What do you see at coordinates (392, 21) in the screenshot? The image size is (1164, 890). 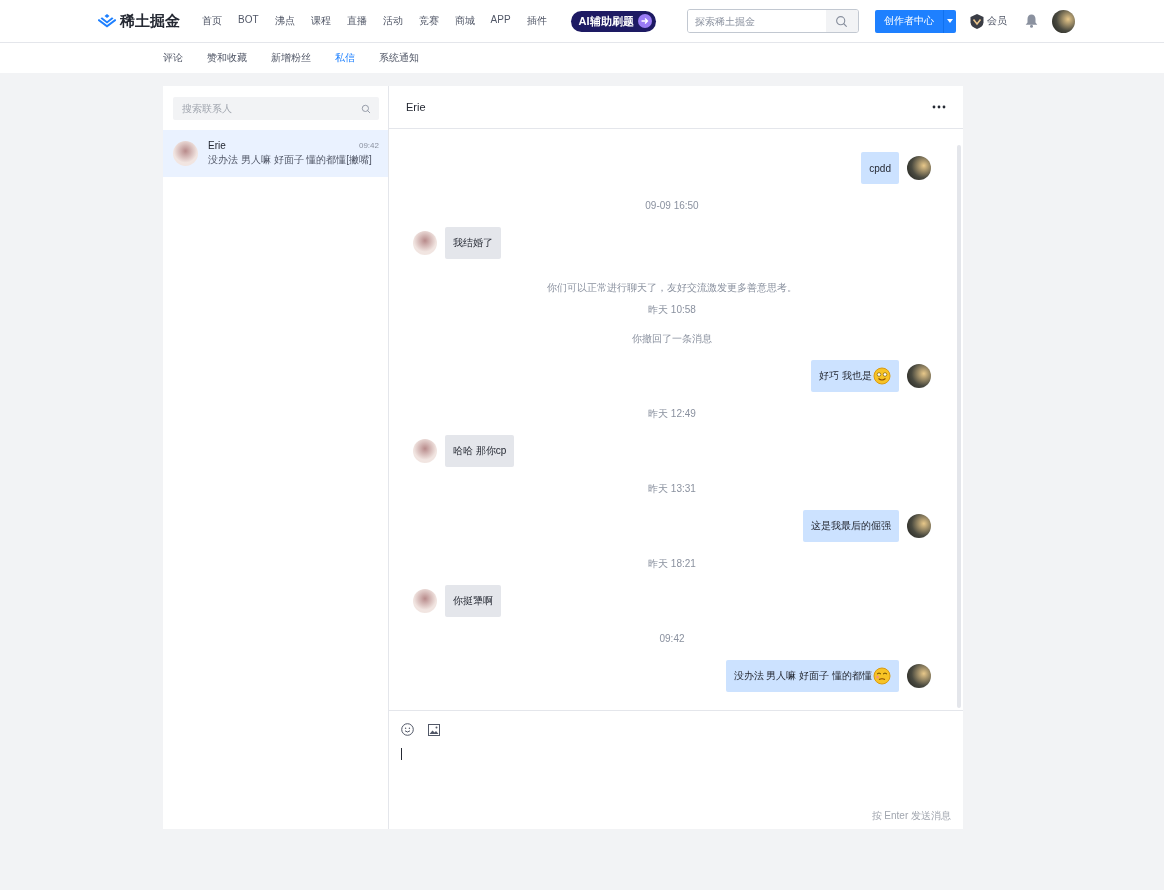 I see `nav-link: 活动` at bounding box center [392, 21].